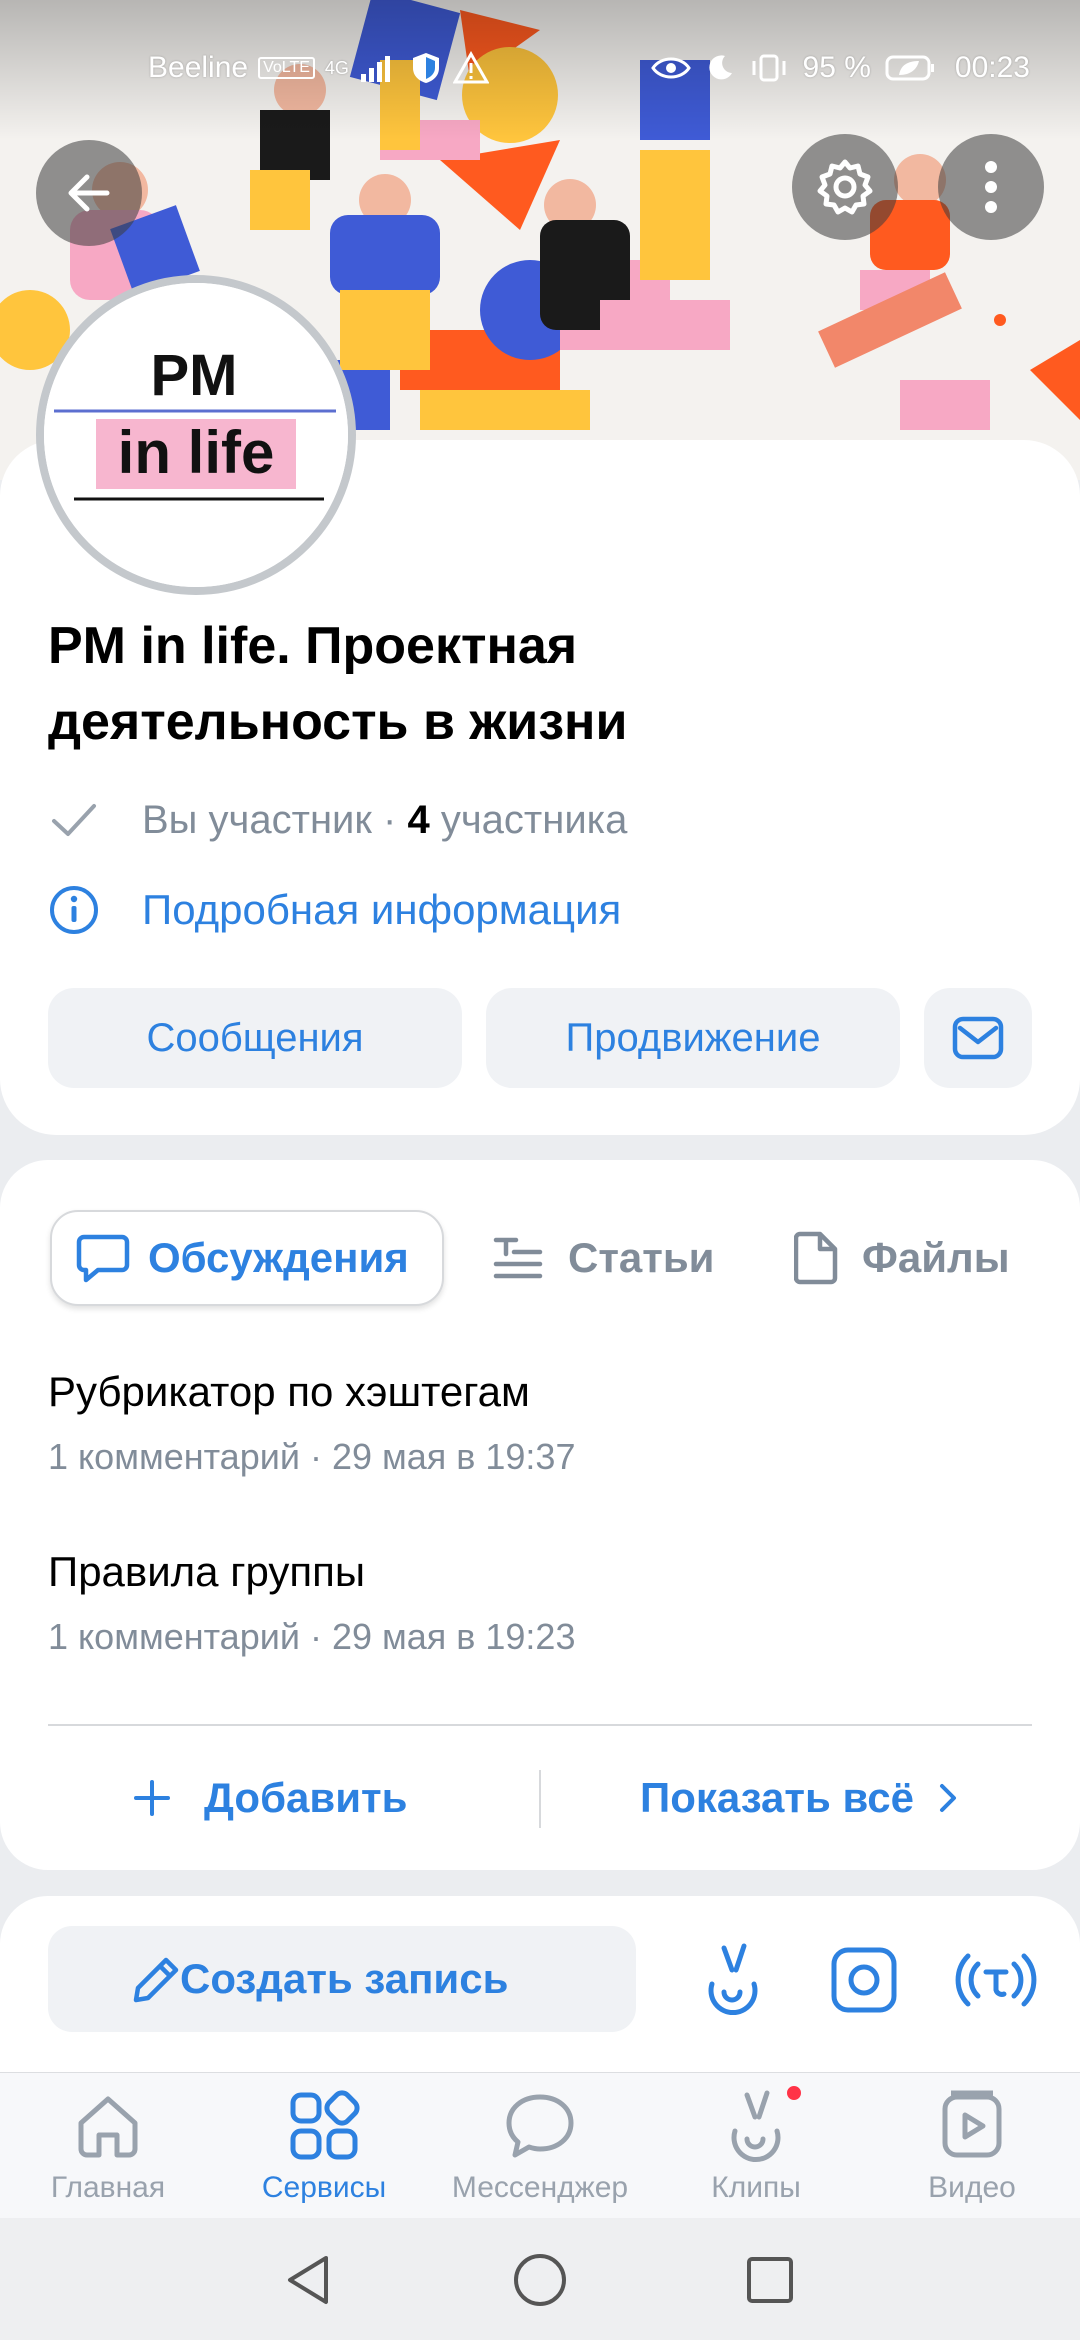 The image size is (1080, 2340). Describe the element at coordinates (470, 67) in the screenshot. I see `warning-icon` at that location.